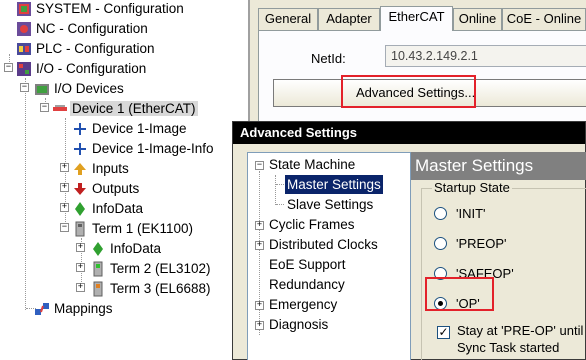 The image size is (586, 360). Describe the element at coordinates (520, 339) in the screenshot. I see `stay-preop-label: Stay at 'PRE-OP' until Sync Task started` at that location.